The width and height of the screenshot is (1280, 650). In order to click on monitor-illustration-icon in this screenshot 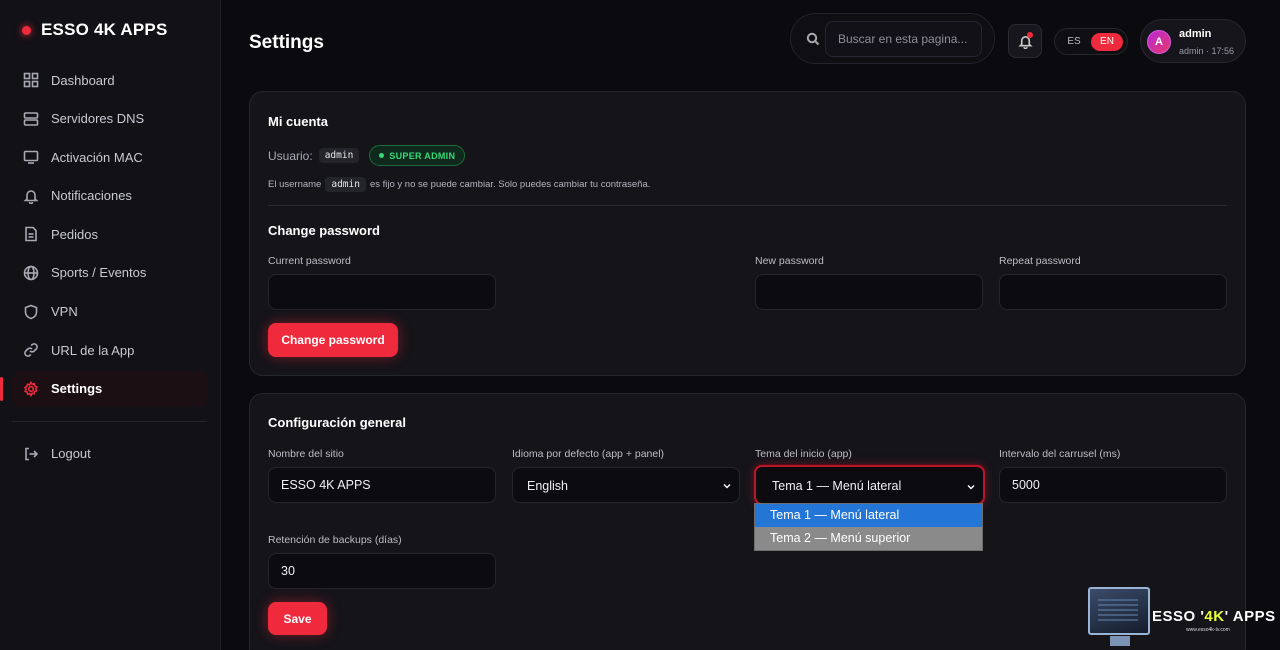, I will do `click(1119, 611)`.